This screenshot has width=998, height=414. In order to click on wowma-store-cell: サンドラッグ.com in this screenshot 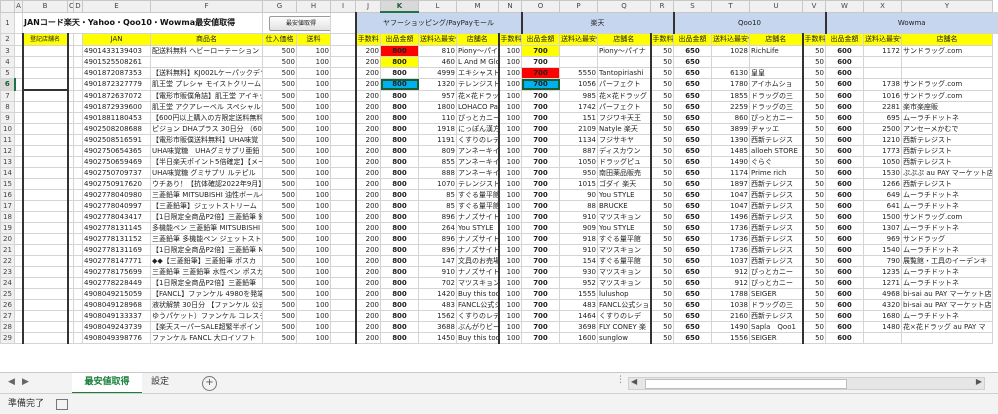, I will do `click(947, 51)`.